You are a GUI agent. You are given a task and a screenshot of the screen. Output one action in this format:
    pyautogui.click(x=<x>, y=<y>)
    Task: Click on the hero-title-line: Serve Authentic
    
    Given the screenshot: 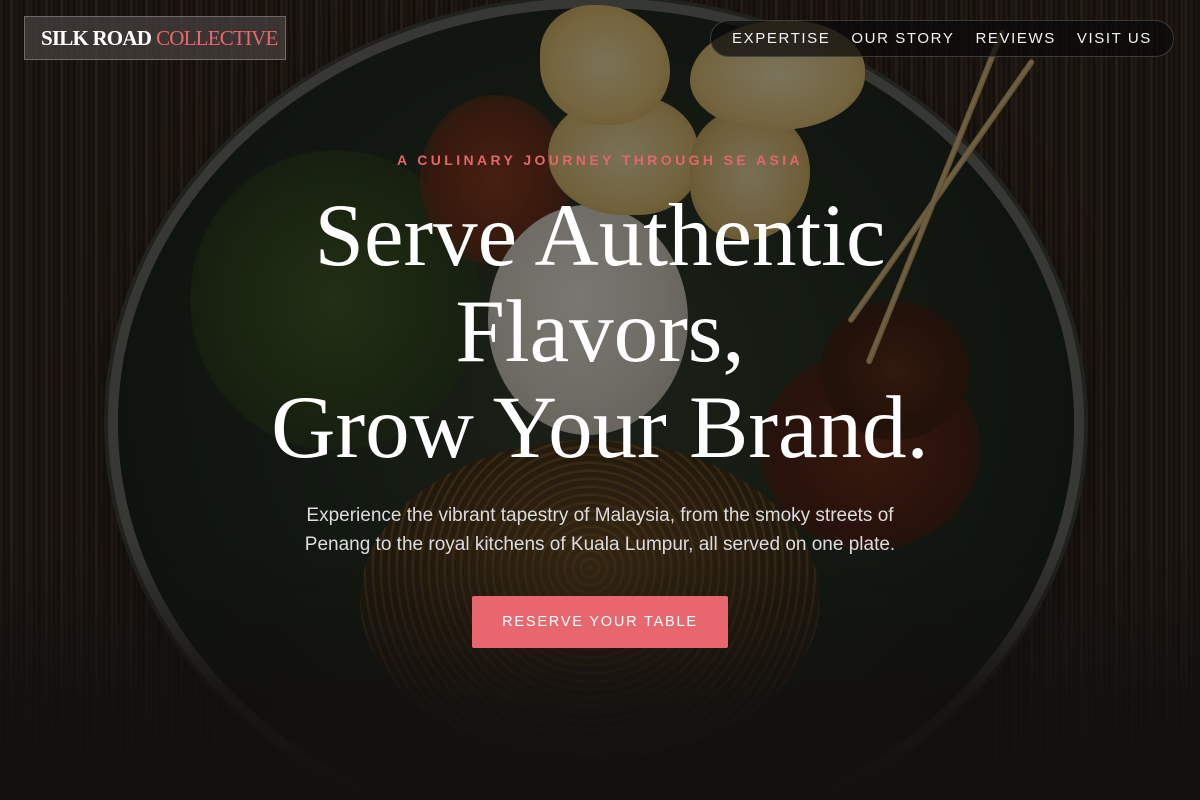 What is the action you would take?
    pyautogui.click(x=600, y=236)
    